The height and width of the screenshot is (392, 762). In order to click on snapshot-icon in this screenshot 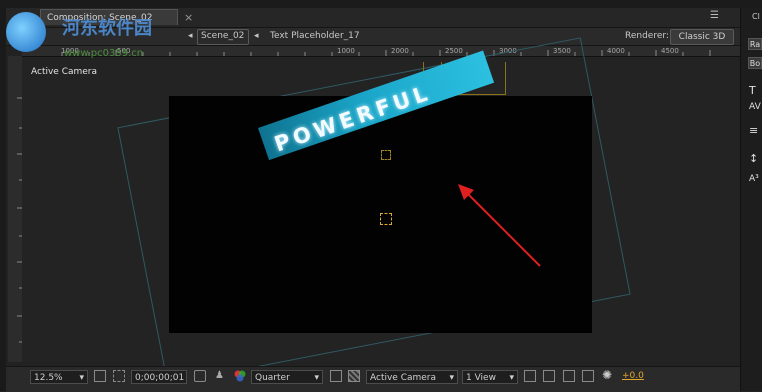, I will do `click(200, 376)`.